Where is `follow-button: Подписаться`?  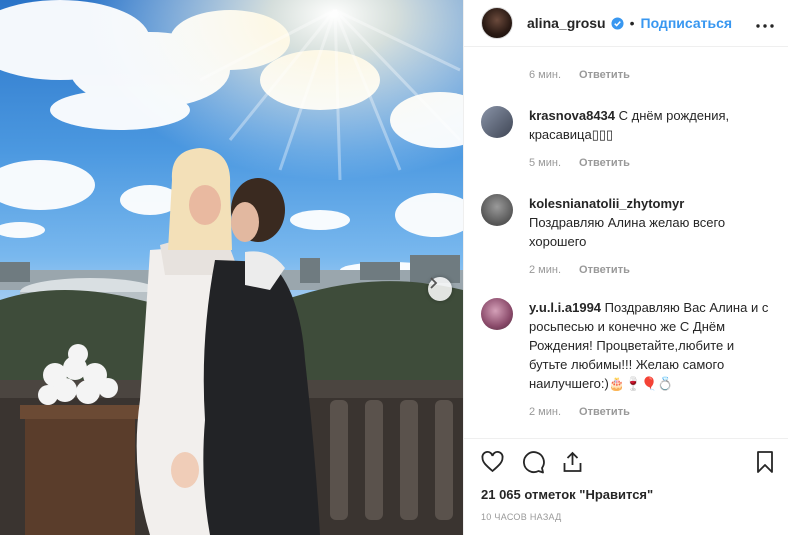
follow-button: Подписаться is located at coordinates (687, 23).